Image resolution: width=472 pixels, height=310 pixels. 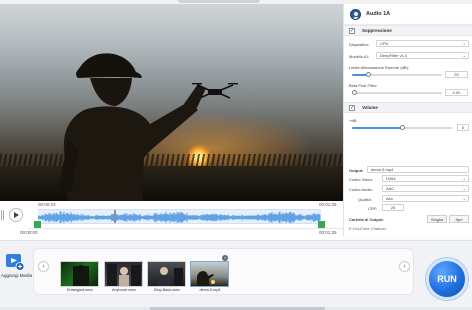 What do you see at coordinates (437, 219) in the screenshot?
I see `browse-button: Sfoglia` at bounding box center [437, 219].